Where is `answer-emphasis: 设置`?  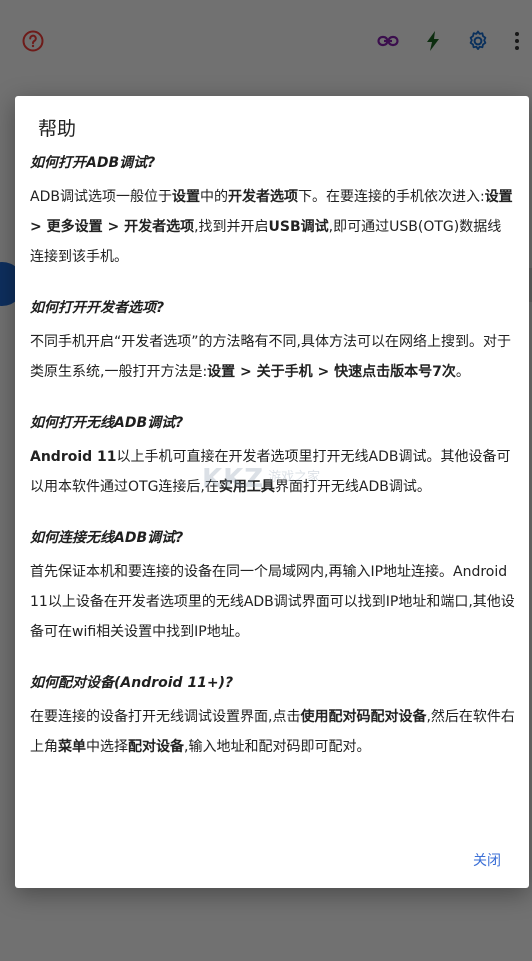 answer-emphasis: 设置 is located at coordinates (185, 197).